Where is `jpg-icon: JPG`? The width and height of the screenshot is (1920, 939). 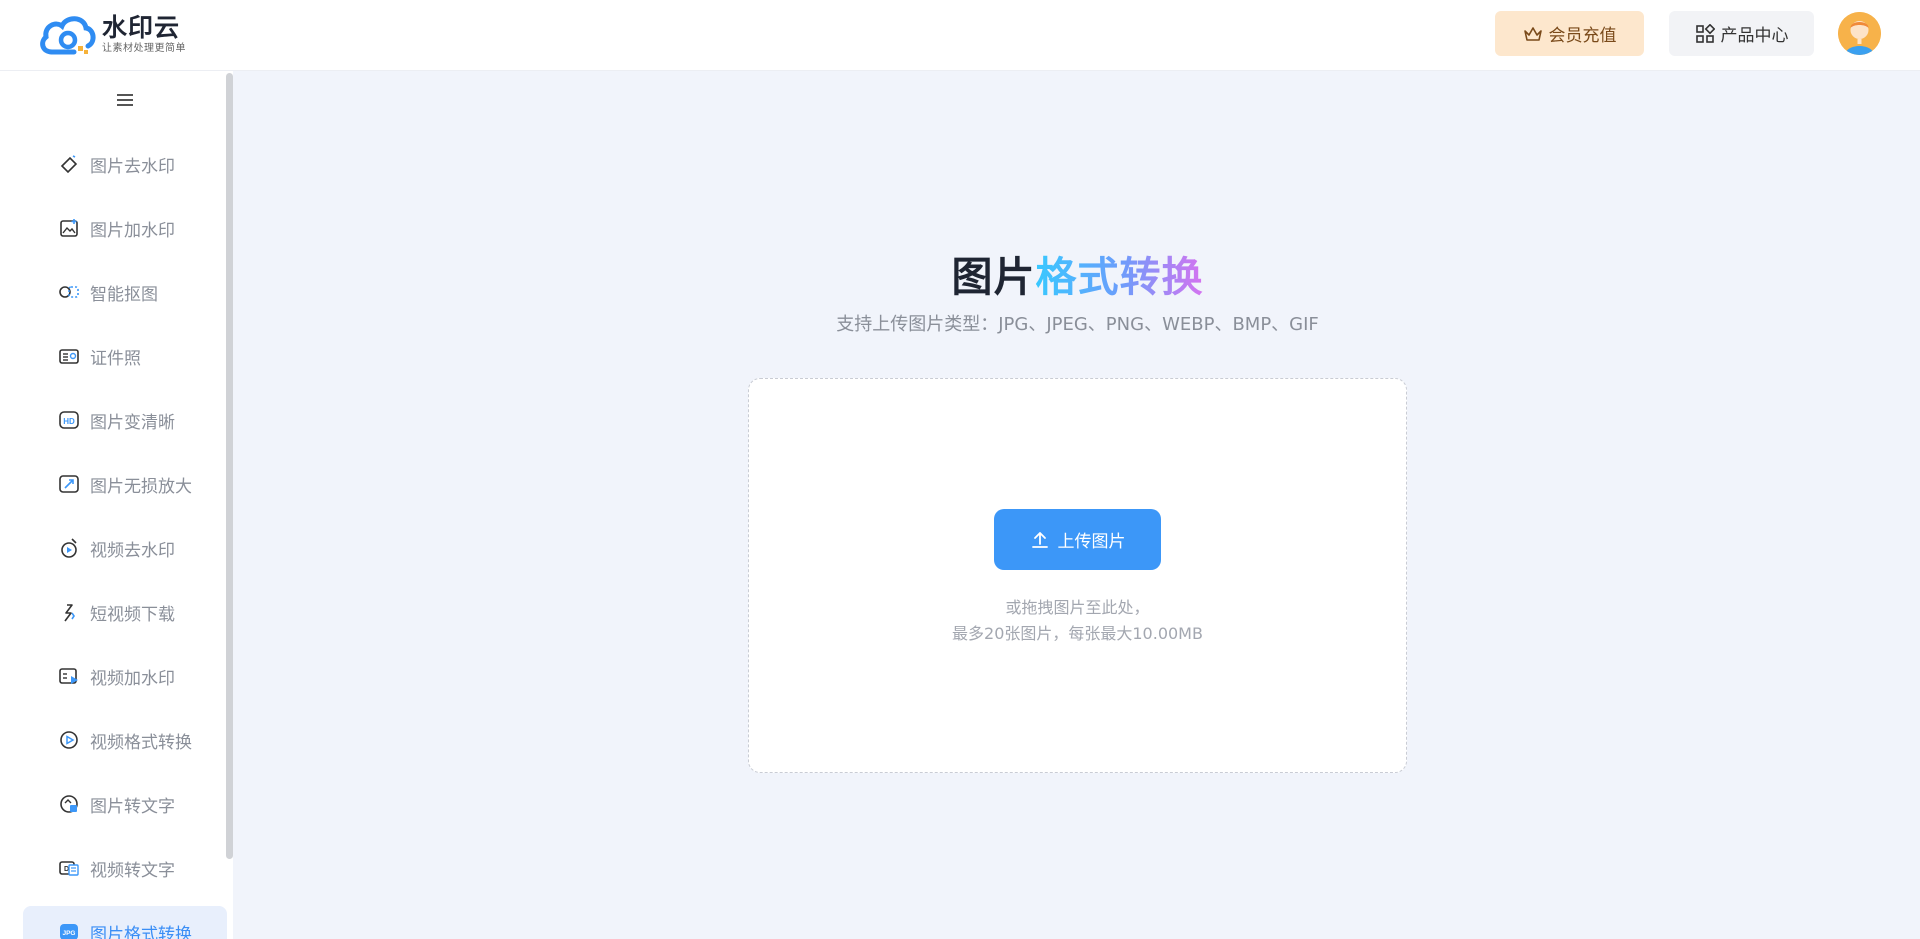
jpg-icon: JPG is located at coordinates (69, 930).